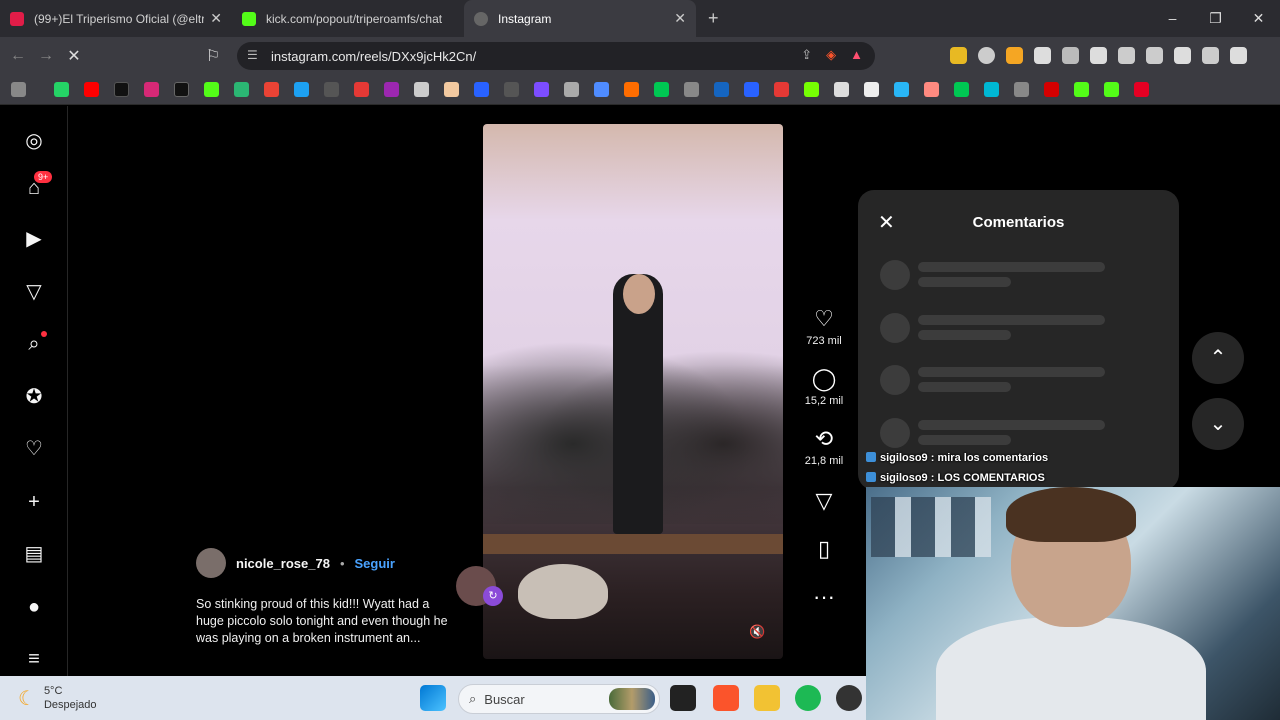 This screenshot has height=720, width=1280. I want to click on instagram-icon, so click(151, 89).